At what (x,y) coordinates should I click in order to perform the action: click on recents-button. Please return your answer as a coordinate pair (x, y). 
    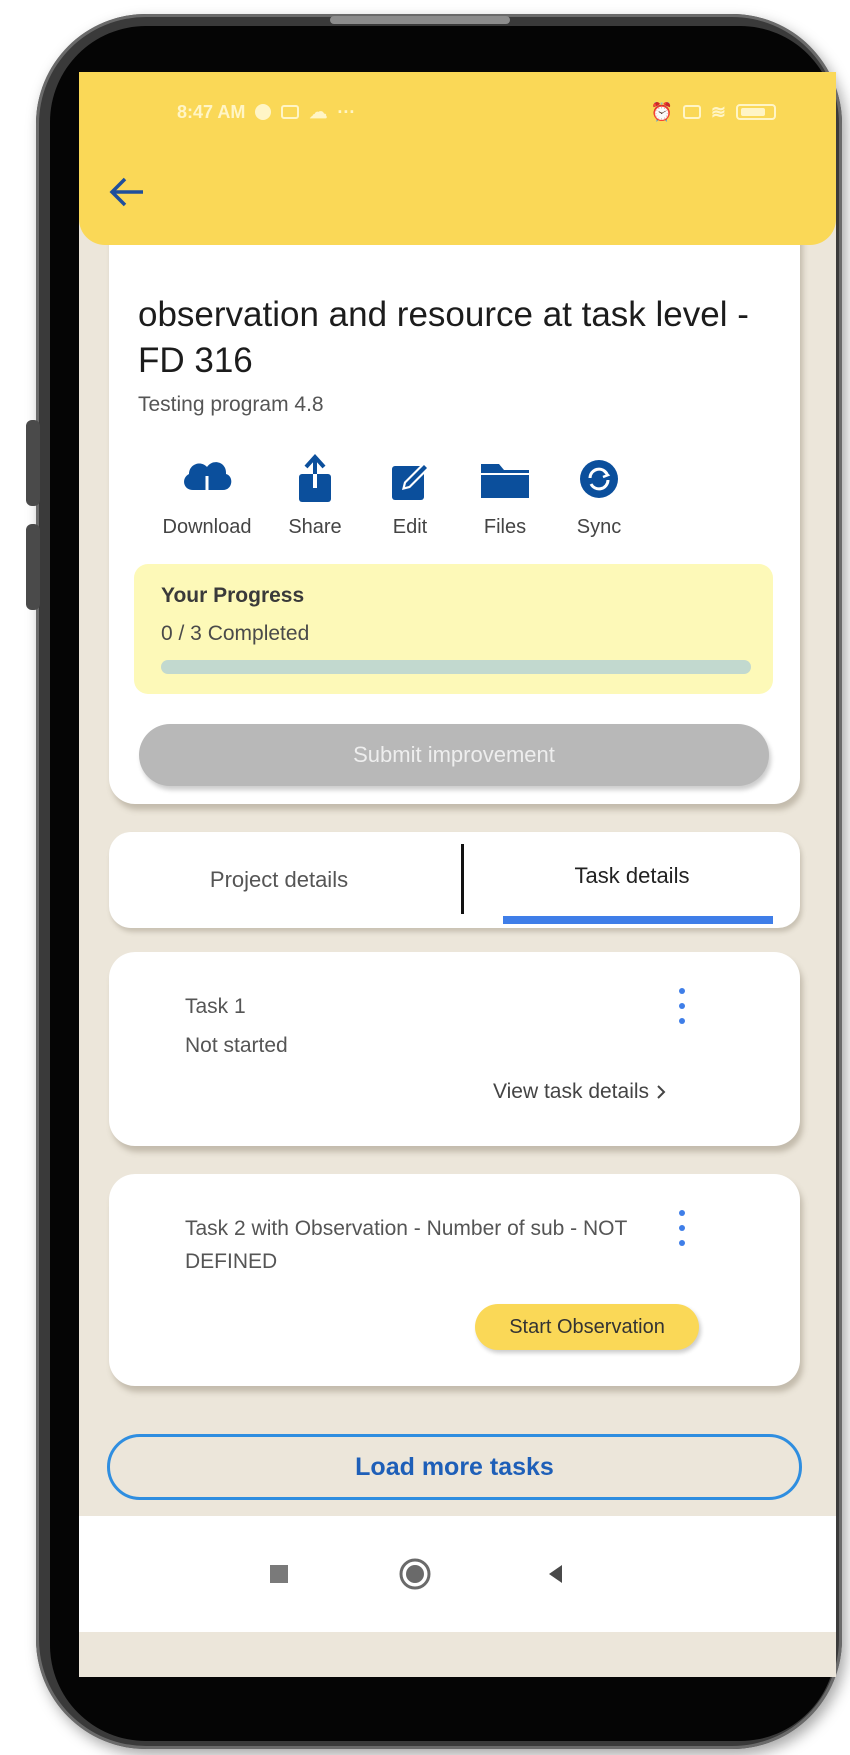
    Looking at the image, I should click on (279, 1574).